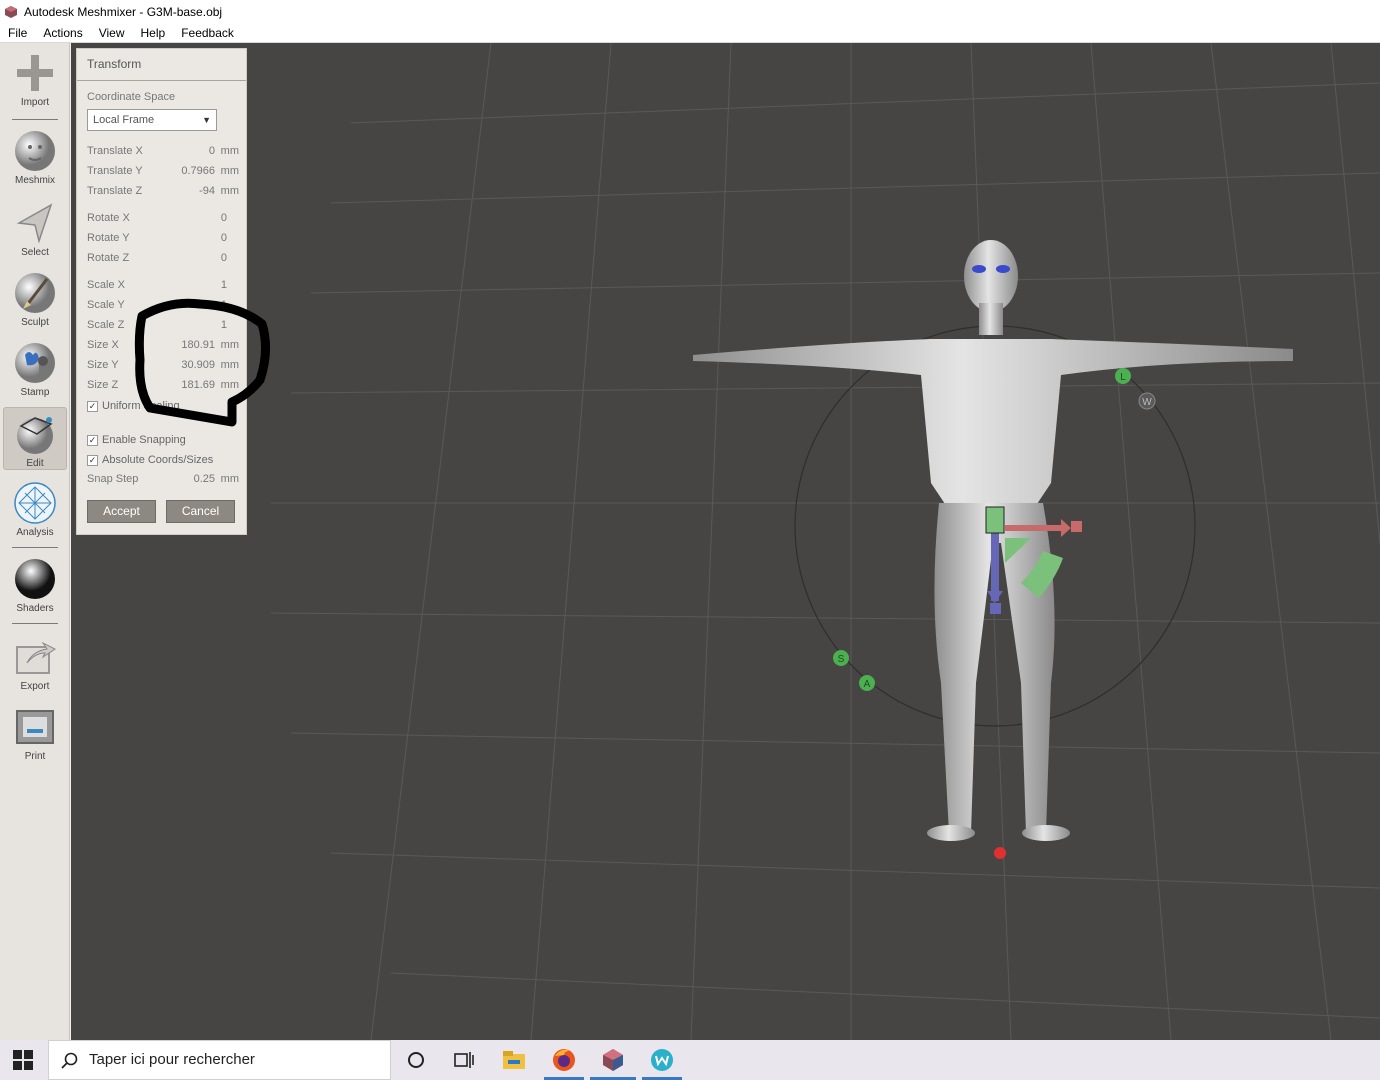 The image size is (1380, 1080). Describe the element at coordinates (690, 33) in the screenshot. I see `menu-bar: File Actions View Help Feedback` at that location.